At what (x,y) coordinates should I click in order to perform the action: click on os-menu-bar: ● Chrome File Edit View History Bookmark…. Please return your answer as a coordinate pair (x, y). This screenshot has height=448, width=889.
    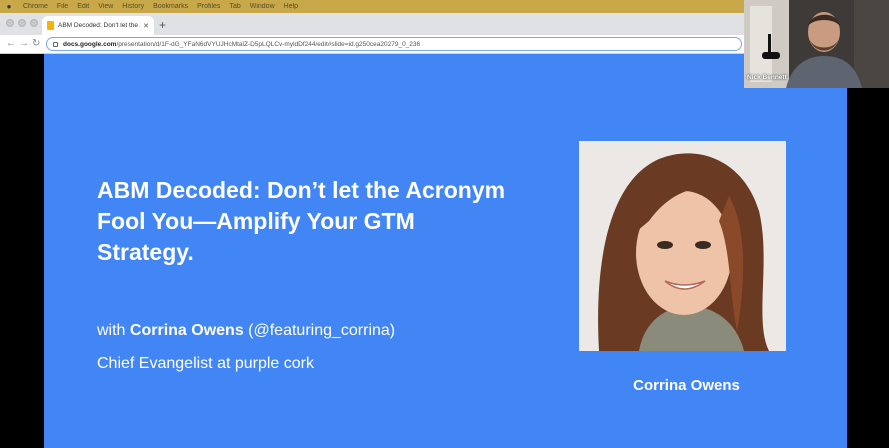
    Looking at the image, I should click on (372, 6).